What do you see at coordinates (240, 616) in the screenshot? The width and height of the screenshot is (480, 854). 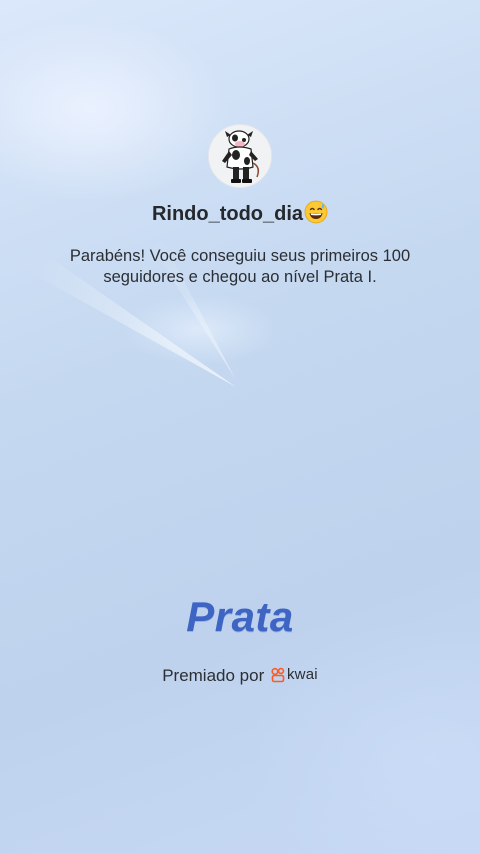 I see `level-title: Prata` at bounding box center [240, 616].